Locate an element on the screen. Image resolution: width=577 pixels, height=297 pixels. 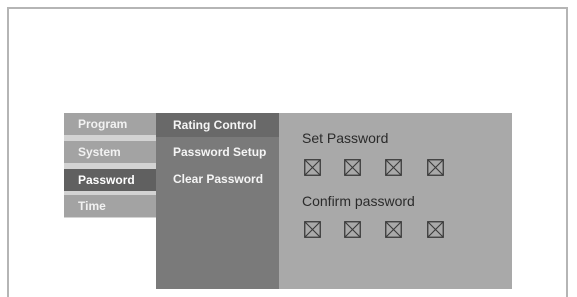
menu-item-system: System is located at coordinates (110, 152).